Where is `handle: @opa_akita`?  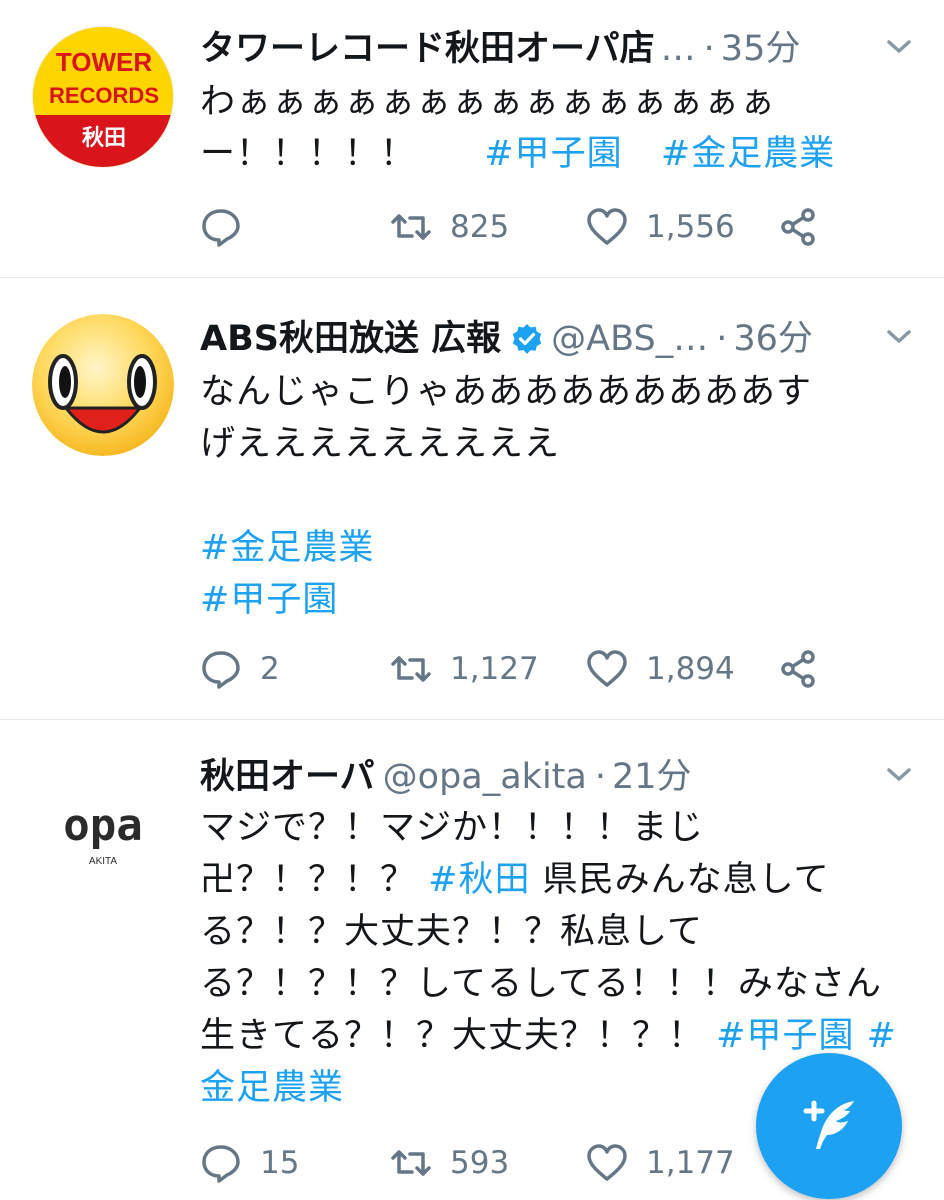
handle: @opa_akita is located at coordinates (485, 777).